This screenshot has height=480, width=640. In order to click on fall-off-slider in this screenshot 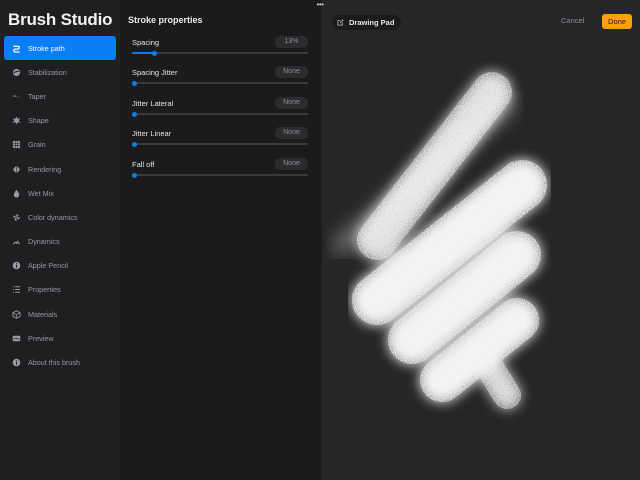, I will do `click(220, 175)`.